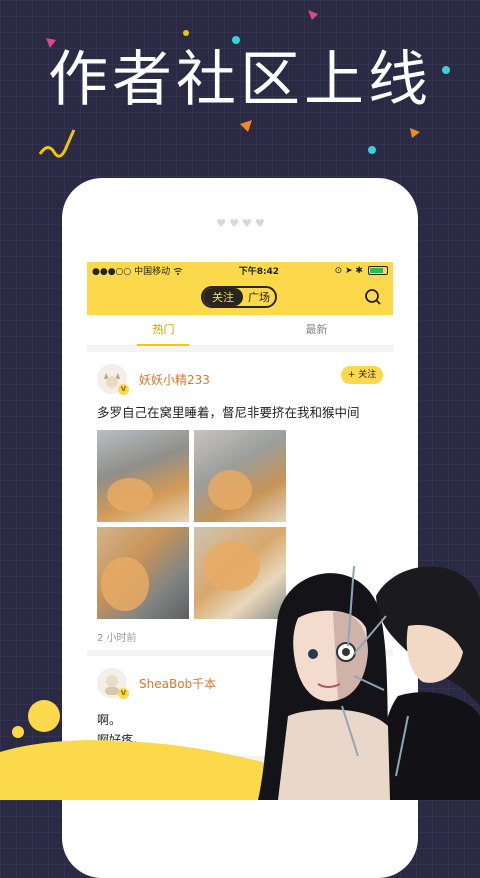 The width and height of the screenshot is (480, 878). I want to click on nav-bar: 关注 广场, so click(240, 297).